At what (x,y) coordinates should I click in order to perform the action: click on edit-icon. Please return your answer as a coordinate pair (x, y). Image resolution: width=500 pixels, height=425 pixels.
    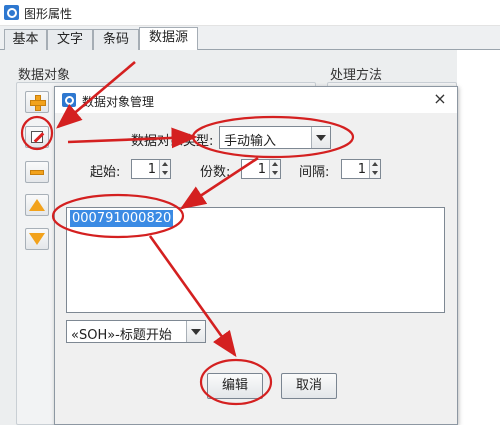
    Looking at the image, I should click on (37, 137).